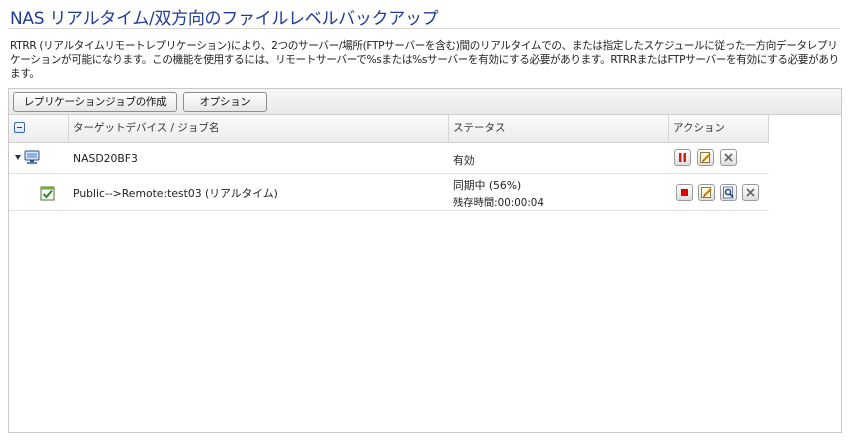 Image resolution: width=849 pixels, height=440 pixels. What do you see at coordinates (498, 203) in the screenshot?
I see `job-remaining-time: 残存時間:00:00:04` at bounding box center [498, 203].